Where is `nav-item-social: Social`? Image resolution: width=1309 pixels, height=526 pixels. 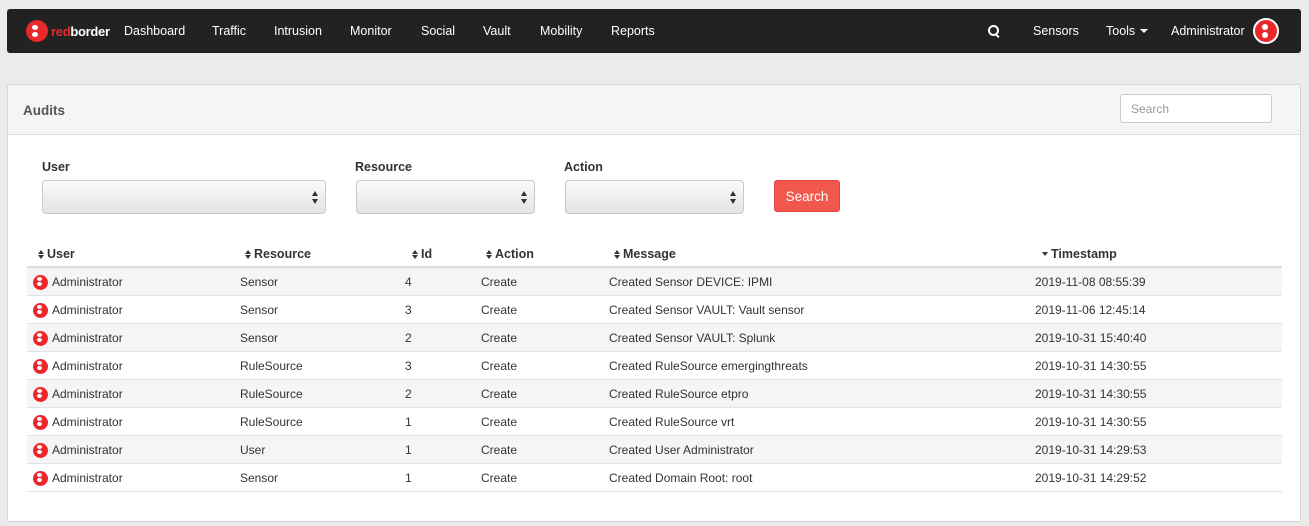 nav-item-social: Social is located at coordinates (438, 31).